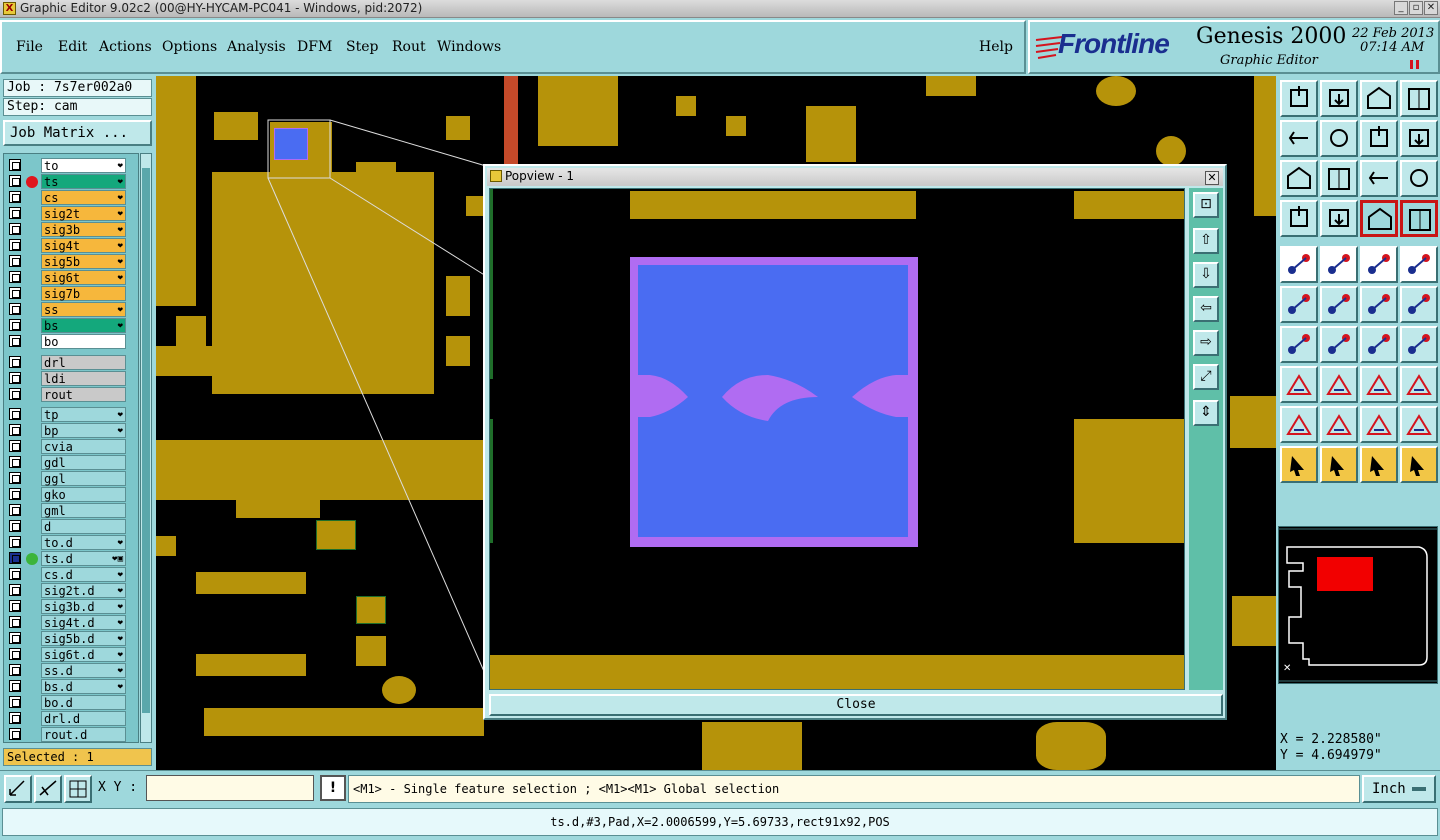 Image resolution: width=1440 pixels, height=840 pixels. Describe the element at coordinates (83, 526) in the screenshot. I see `layer-name: d` at that location.